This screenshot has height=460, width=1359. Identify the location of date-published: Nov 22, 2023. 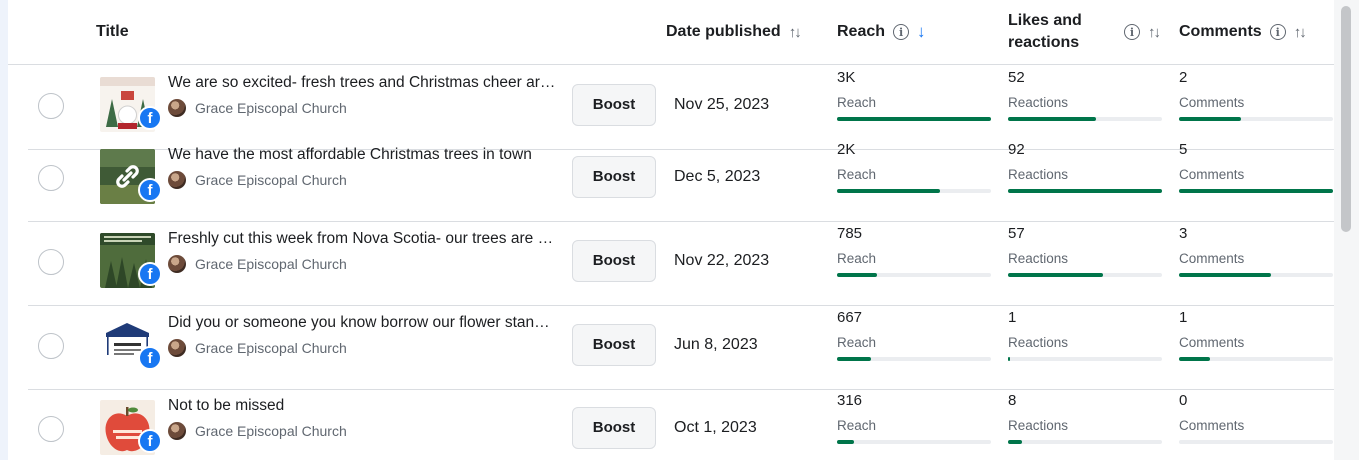
(722, 260).